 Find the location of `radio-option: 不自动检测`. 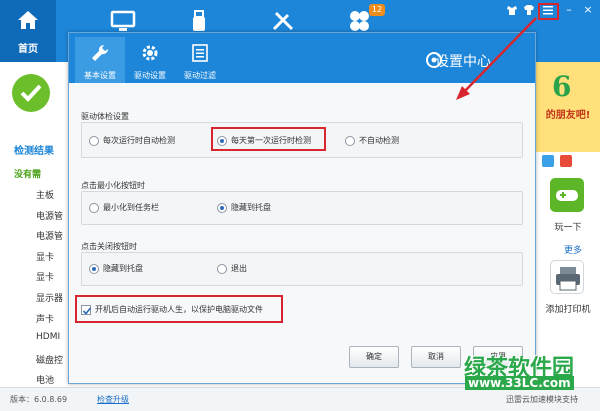

radio-option: 不自动检测 is located at coordinates (372, 140).